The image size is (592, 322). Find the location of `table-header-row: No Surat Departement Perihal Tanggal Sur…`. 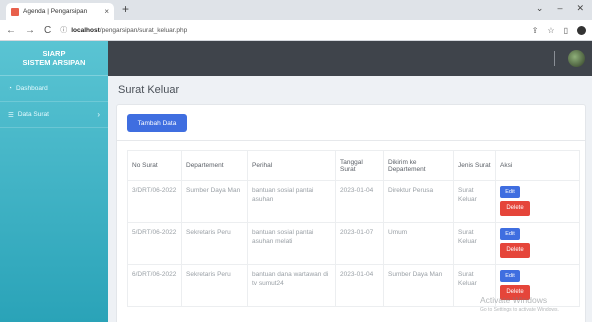

table-header-row: No Surat Departement Perihal Tanggal Sur… is located at coordinates (353, 165).